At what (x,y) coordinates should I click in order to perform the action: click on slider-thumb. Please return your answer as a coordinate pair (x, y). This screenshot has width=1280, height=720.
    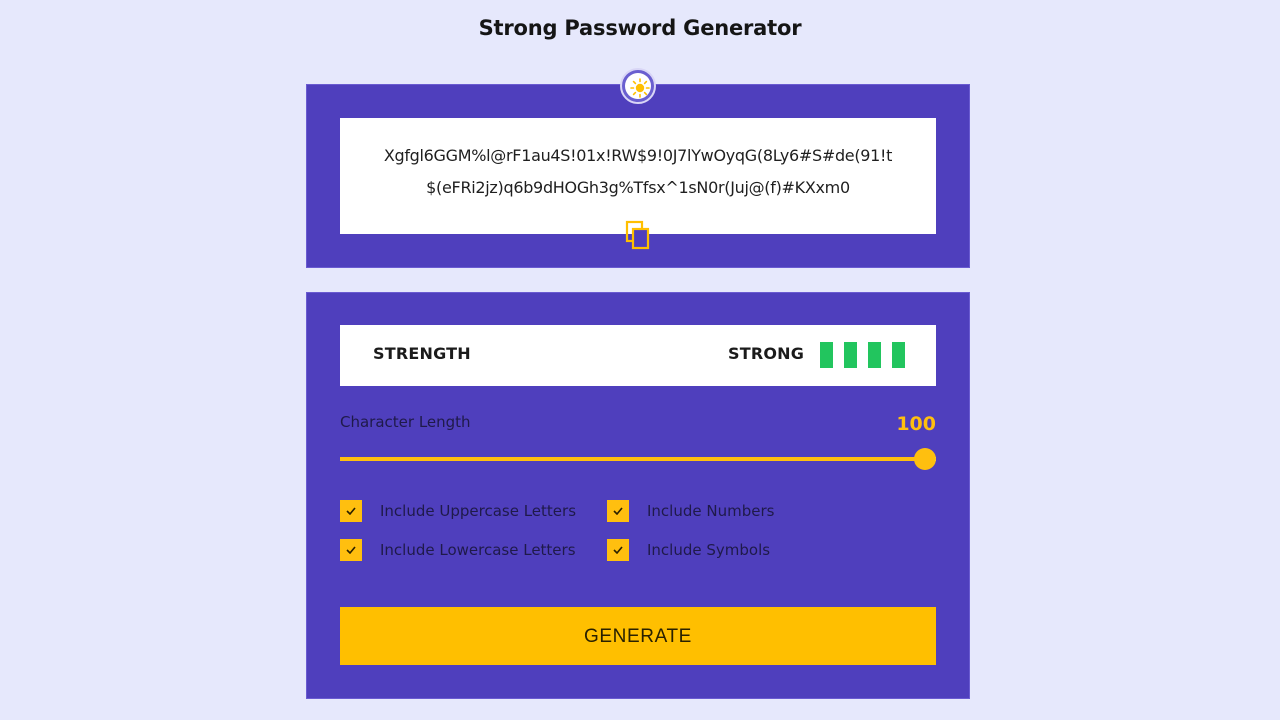
    Looking at the image, I should click on (925, 459).